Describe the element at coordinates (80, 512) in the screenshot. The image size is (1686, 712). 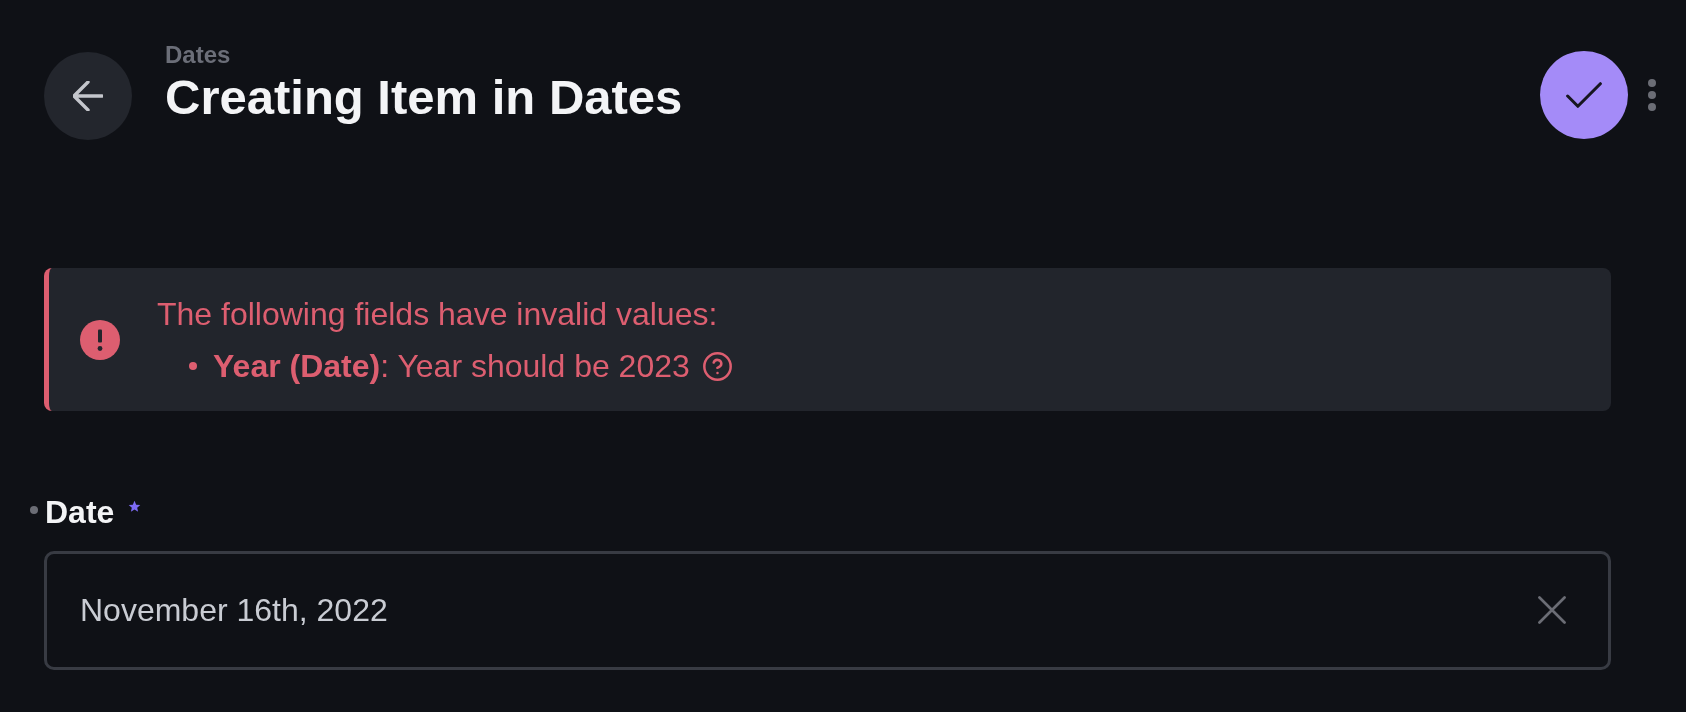
I see `field-label: Date` at that location.